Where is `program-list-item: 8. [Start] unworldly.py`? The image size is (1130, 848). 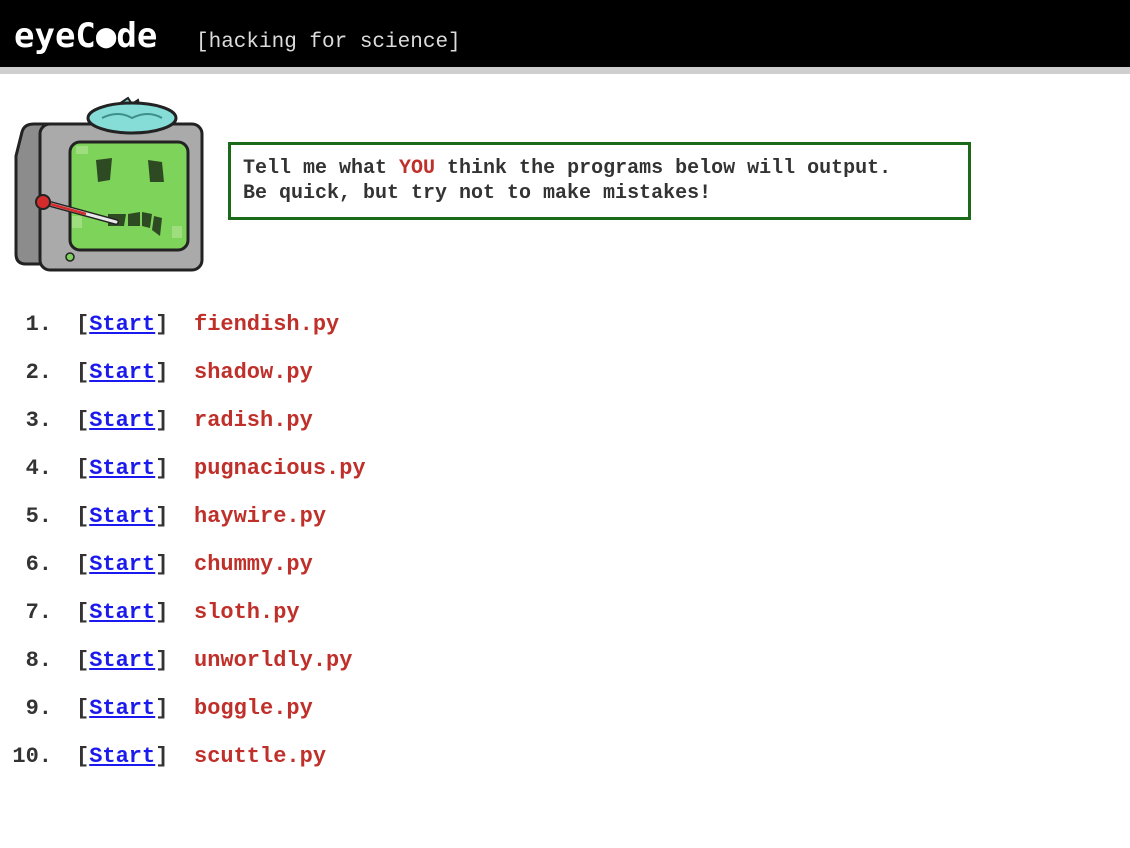
program-list-item: 8. [Start] unworldly.py is located at coordinates (250, 661).